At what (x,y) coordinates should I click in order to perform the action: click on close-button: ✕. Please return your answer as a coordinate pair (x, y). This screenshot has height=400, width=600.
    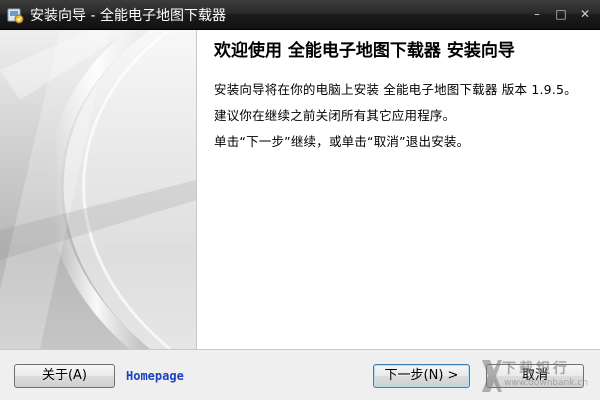
    Looking at the image, I should click on (585, 14).